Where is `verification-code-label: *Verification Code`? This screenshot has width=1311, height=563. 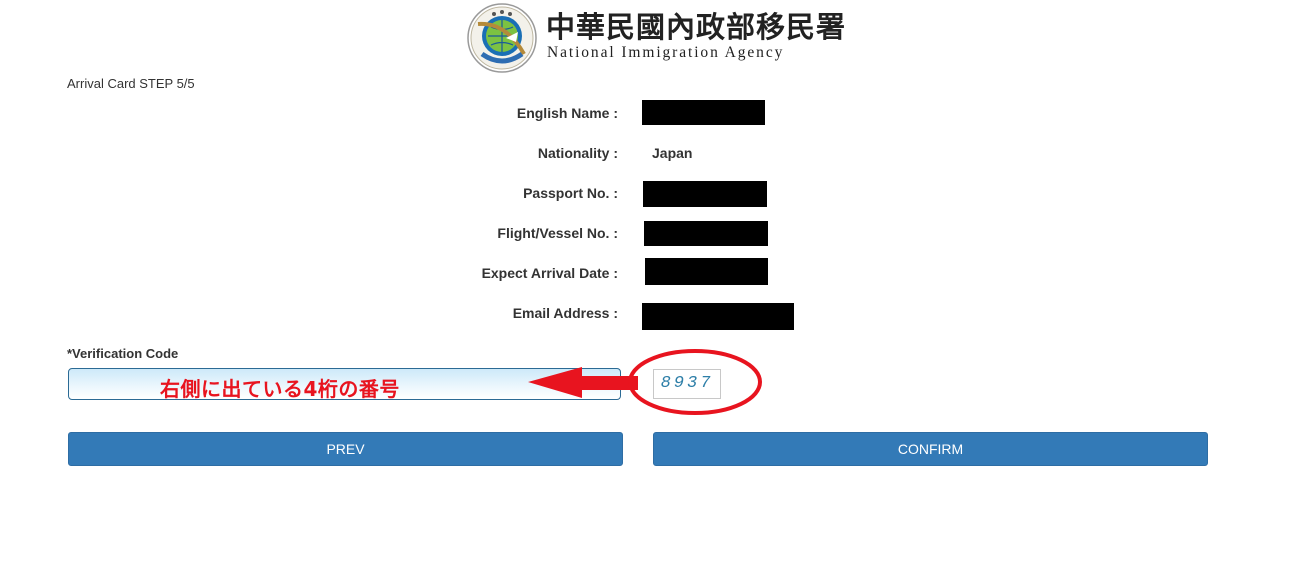 verification-code-label: *Verification Code is located at coordinates (123, 353).